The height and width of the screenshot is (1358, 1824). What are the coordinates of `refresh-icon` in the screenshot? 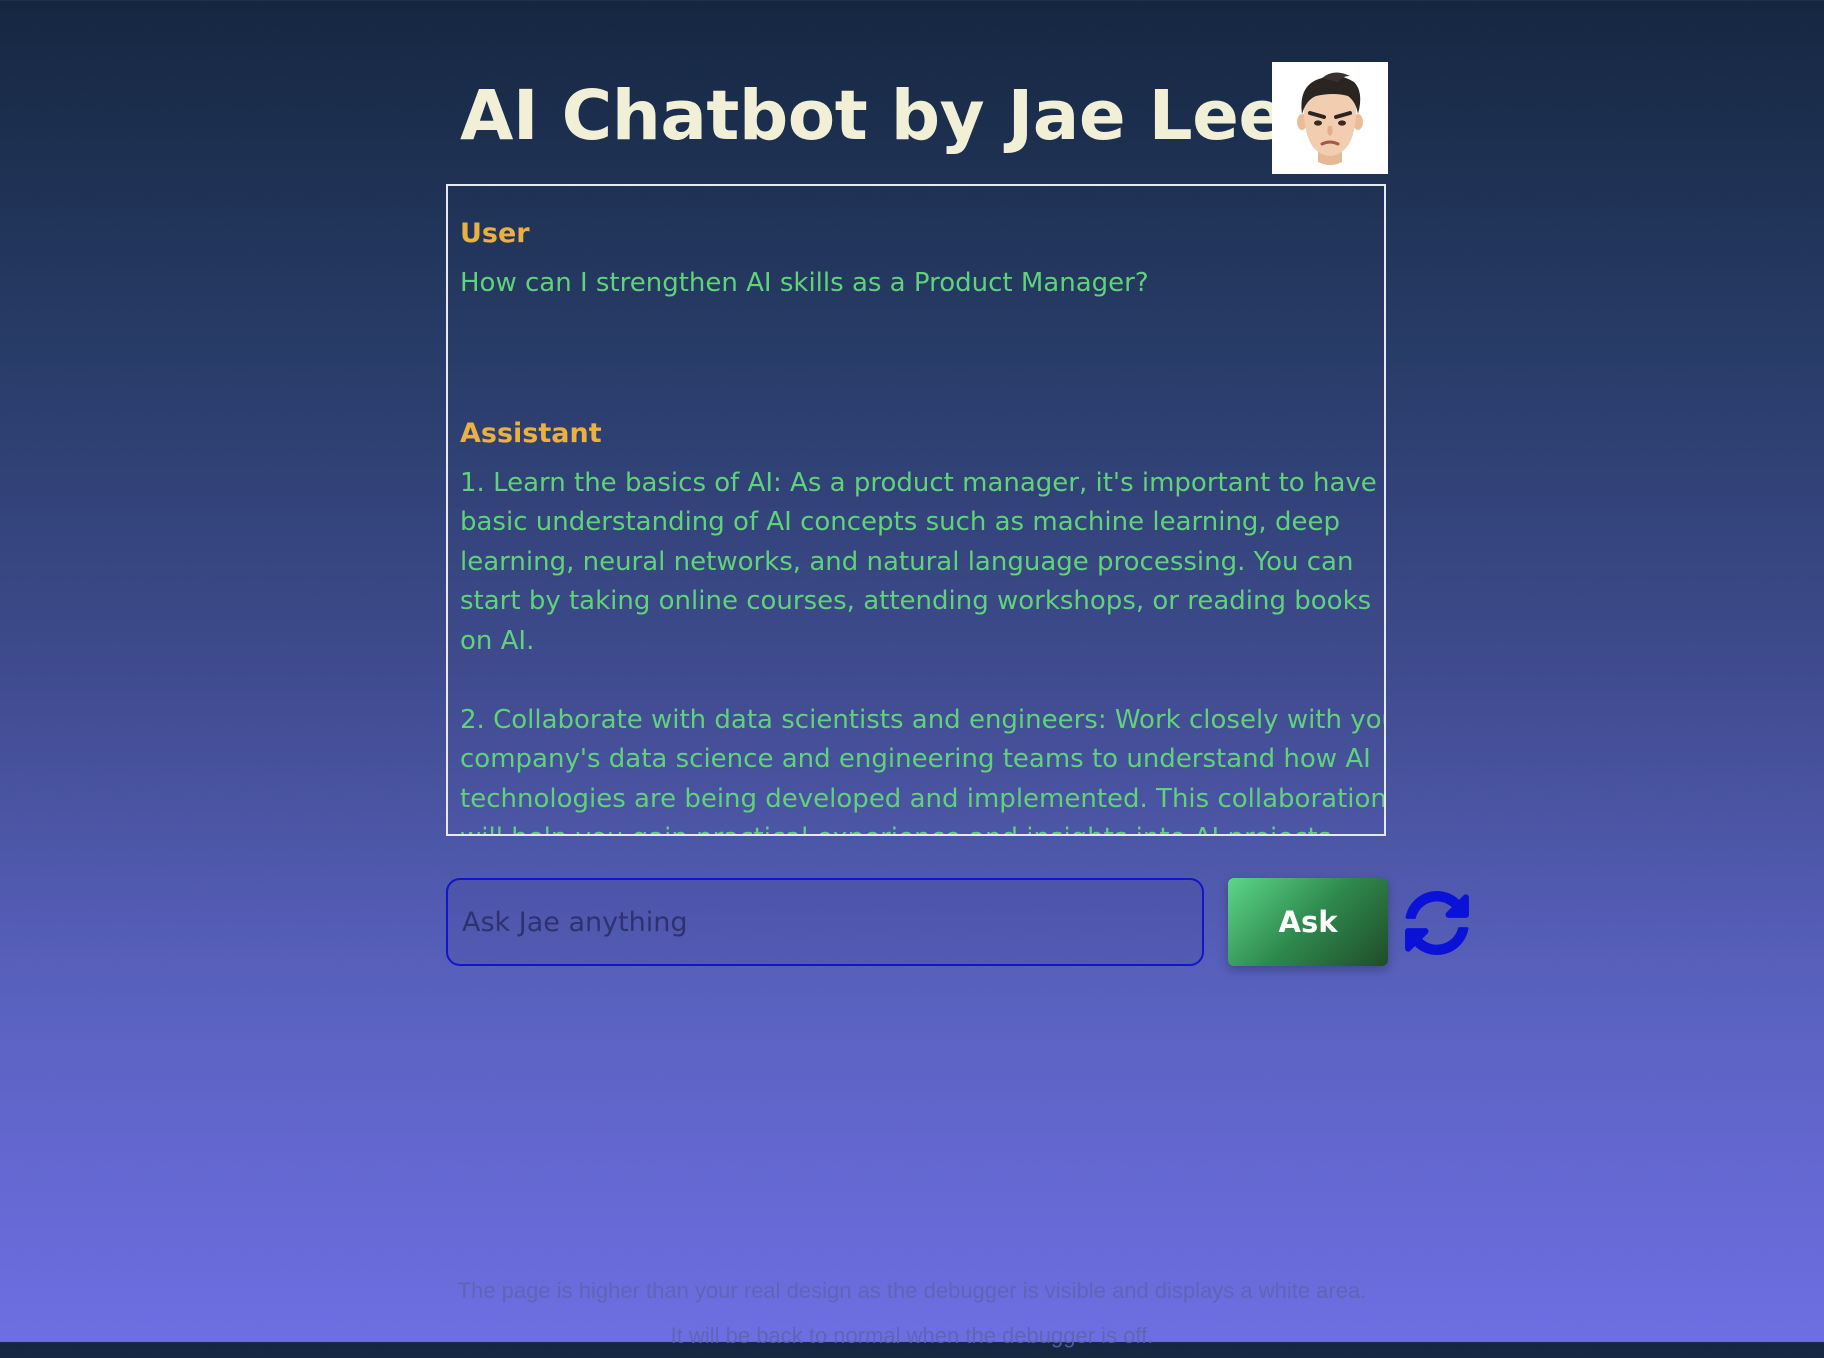 It's located at (1437, 923).